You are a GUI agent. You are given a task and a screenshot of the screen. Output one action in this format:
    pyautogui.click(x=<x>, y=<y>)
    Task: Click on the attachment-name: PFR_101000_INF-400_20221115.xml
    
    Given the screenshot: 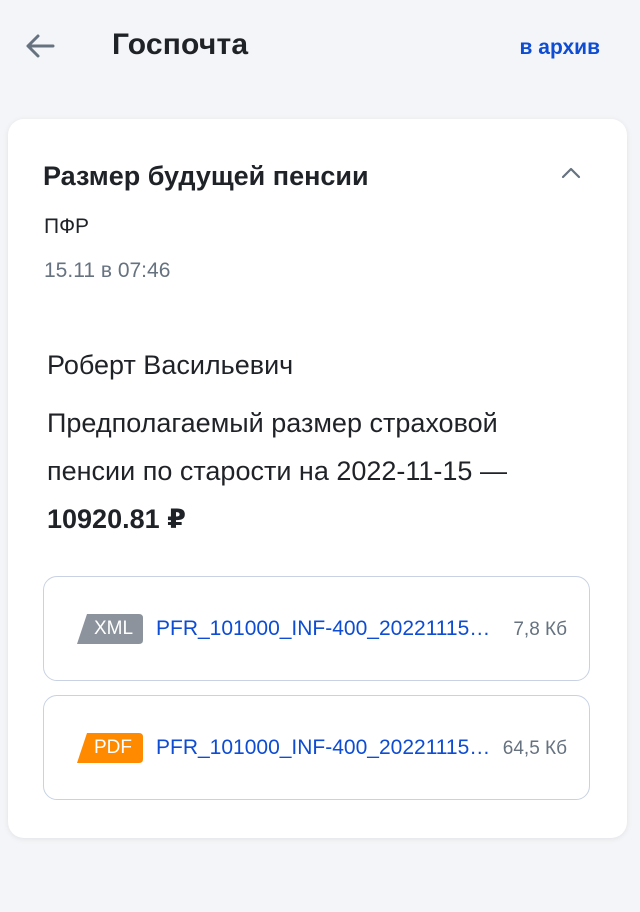 What is the action you would take?
    pyautogui.click(x=323, y=629)
    